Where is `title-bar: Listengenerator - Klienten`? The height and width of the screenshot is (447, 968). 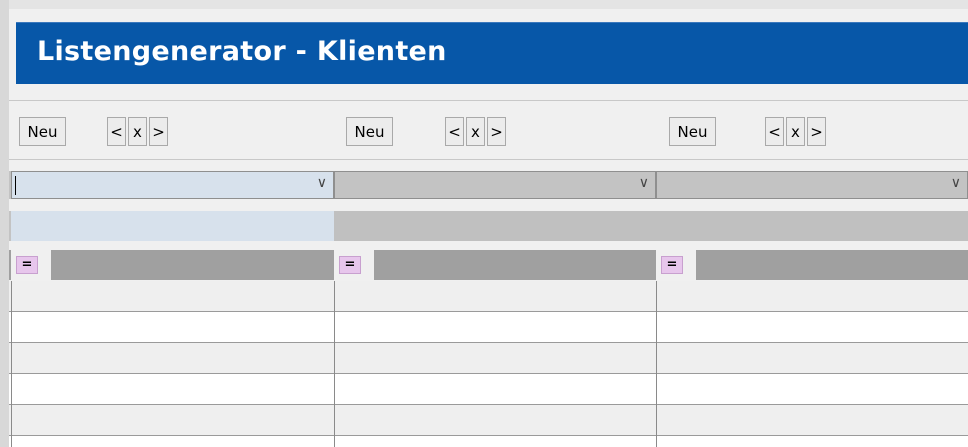
title-bar: Listengenerator - Klienten is located at coordinates (492, 53).